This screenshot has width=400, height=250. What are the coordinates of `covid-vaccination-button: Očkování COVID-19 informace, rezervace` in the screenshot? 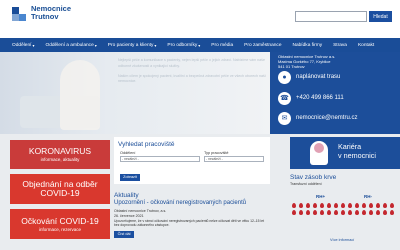 It's located at (60, 224).